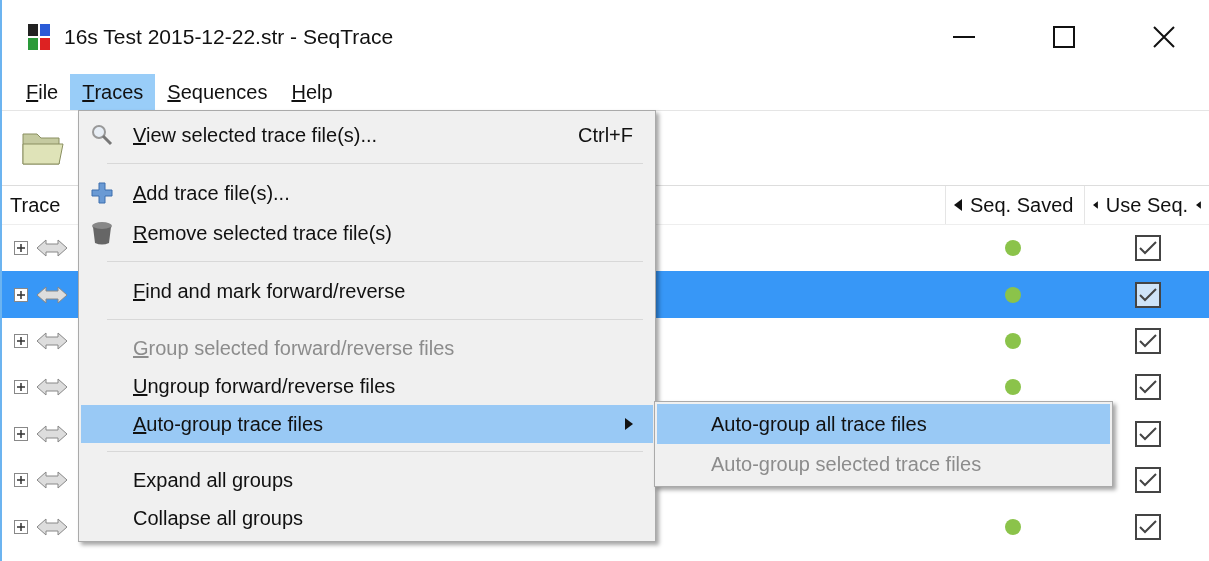 This screenshot has height=561, width=1209. I want to click on window-title: 16s Test 2015-12-22.str - SeqTrace, so click(229, 37).